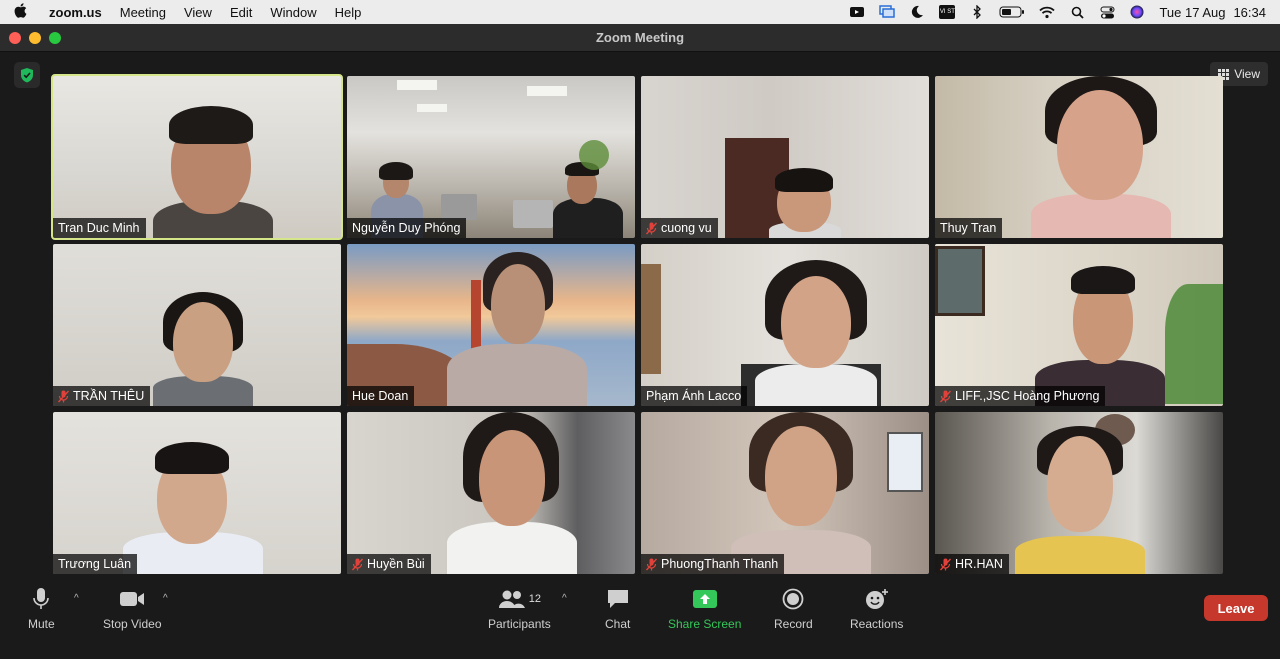 Image resolution: width=1280 pixels, height=659 pixels. I want to click on share-screen-label: Share Screen, so click(705, 624).